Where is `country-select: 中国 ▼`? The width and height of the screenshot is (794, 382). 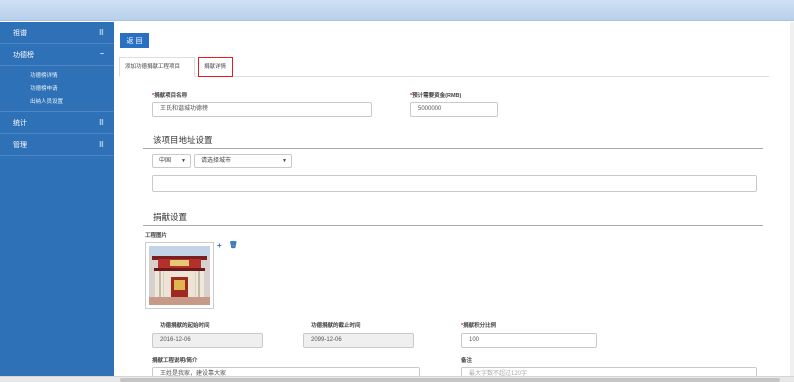
country-select: 中国 ▼ is located at coordinates (171, 161).